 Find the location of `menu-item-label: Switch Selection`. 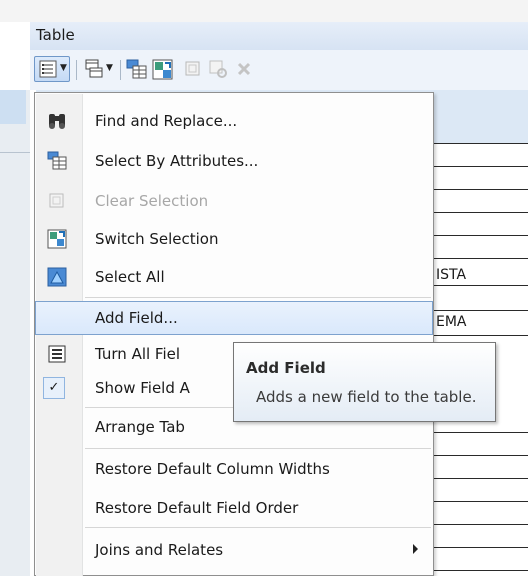

menu-item-label: Switch Selection is located at coordinates (157, 239).